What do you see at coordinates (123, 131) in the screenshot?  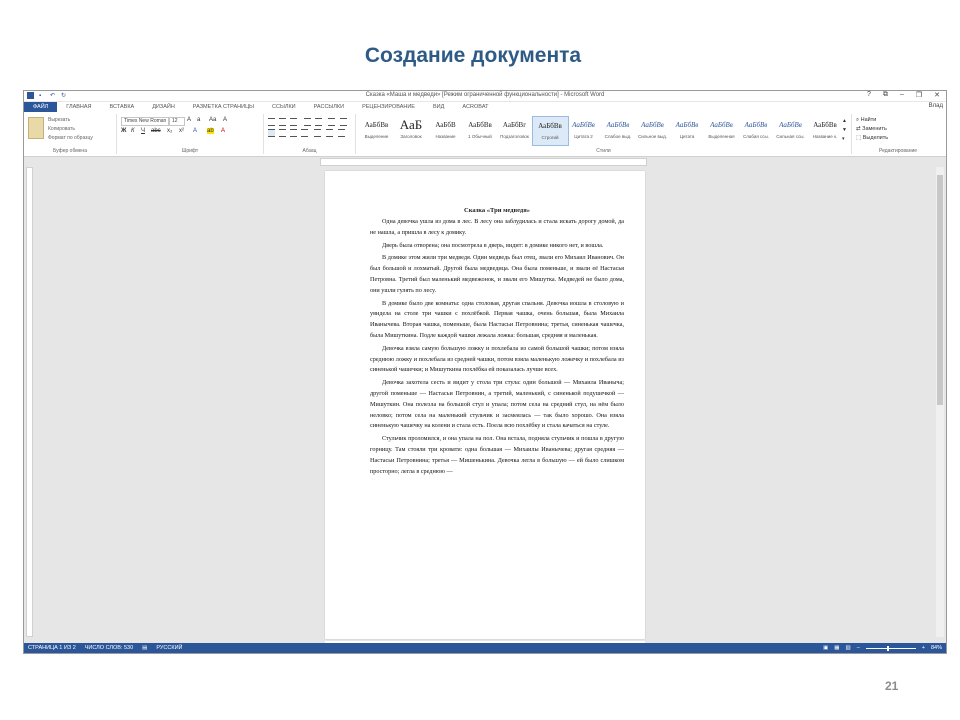 I see `bold-icon: Ж` at bounding box center [123, 131].